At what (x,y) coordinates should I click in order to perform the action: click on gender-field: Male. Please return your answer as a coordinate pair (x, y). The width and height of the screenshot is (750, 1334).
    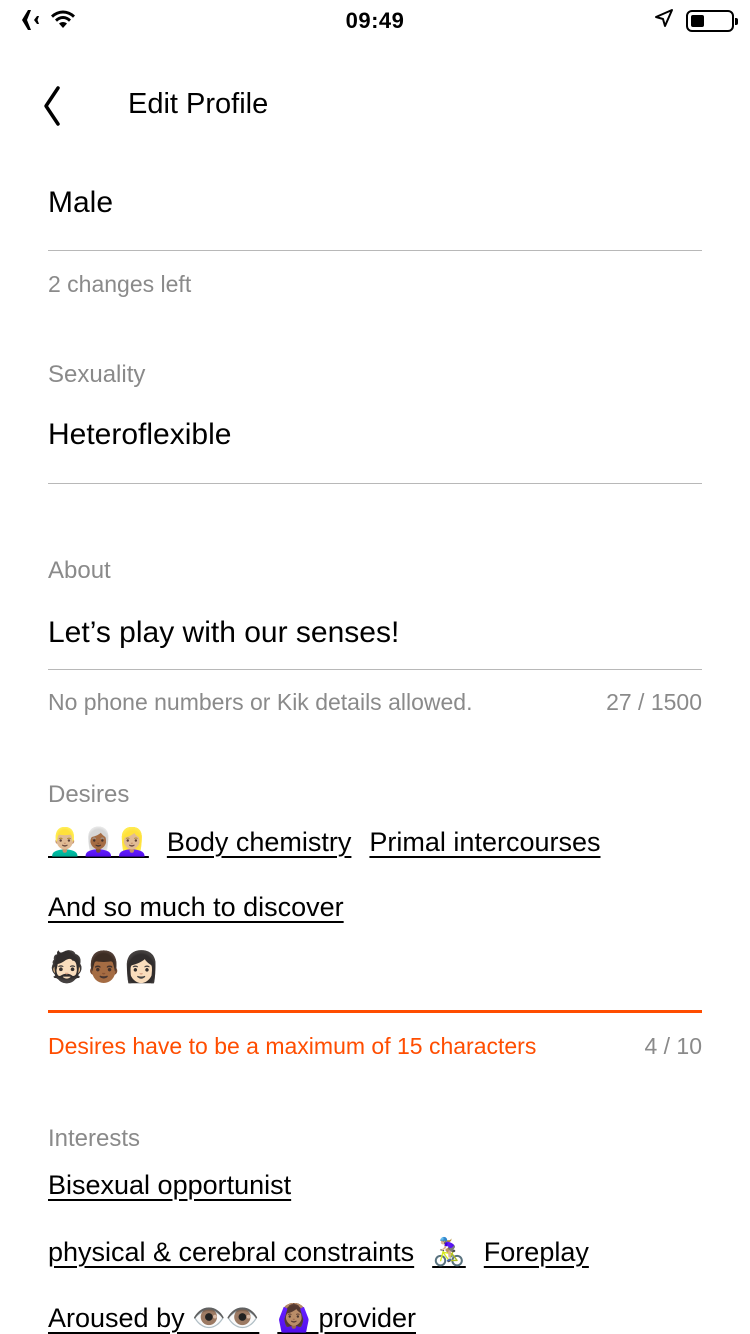
    Looking at the image, I should click on (80, 203).